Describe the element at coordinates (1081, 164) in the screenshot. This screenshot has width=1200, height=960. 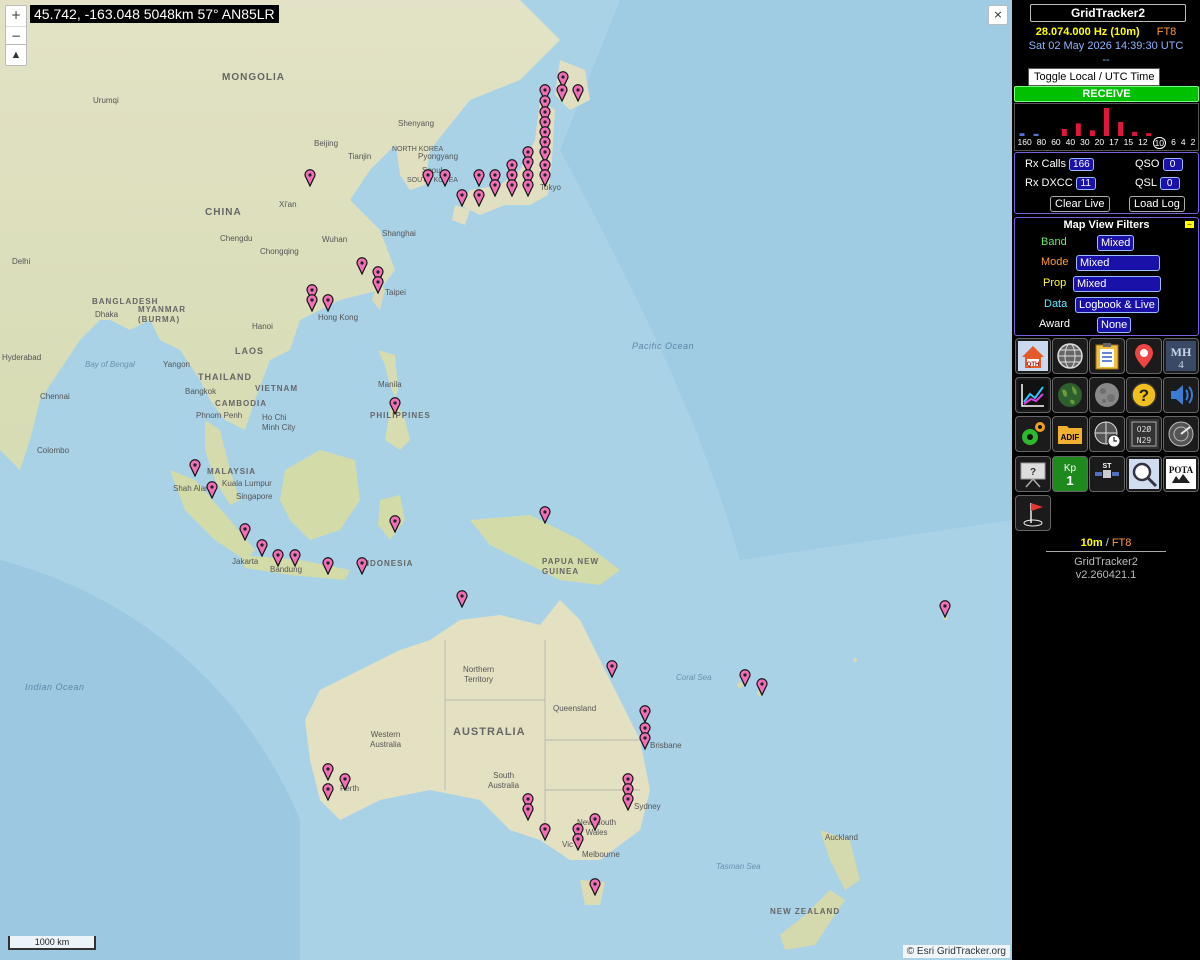
I see `rx-calls-count: 166` at that location.